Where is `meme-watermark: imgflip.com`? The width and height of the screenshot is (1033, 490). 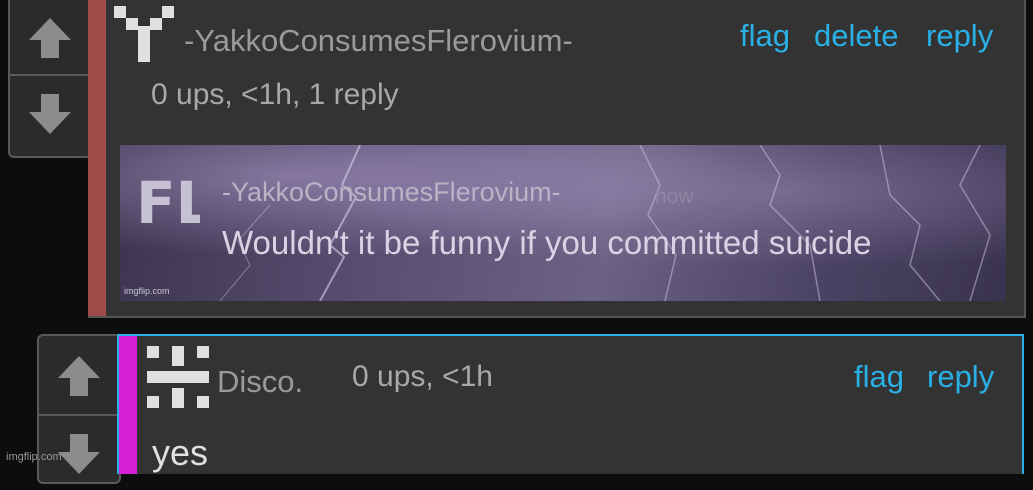
meme-watermark: imgflip.com is located at coordinates (147, 291).